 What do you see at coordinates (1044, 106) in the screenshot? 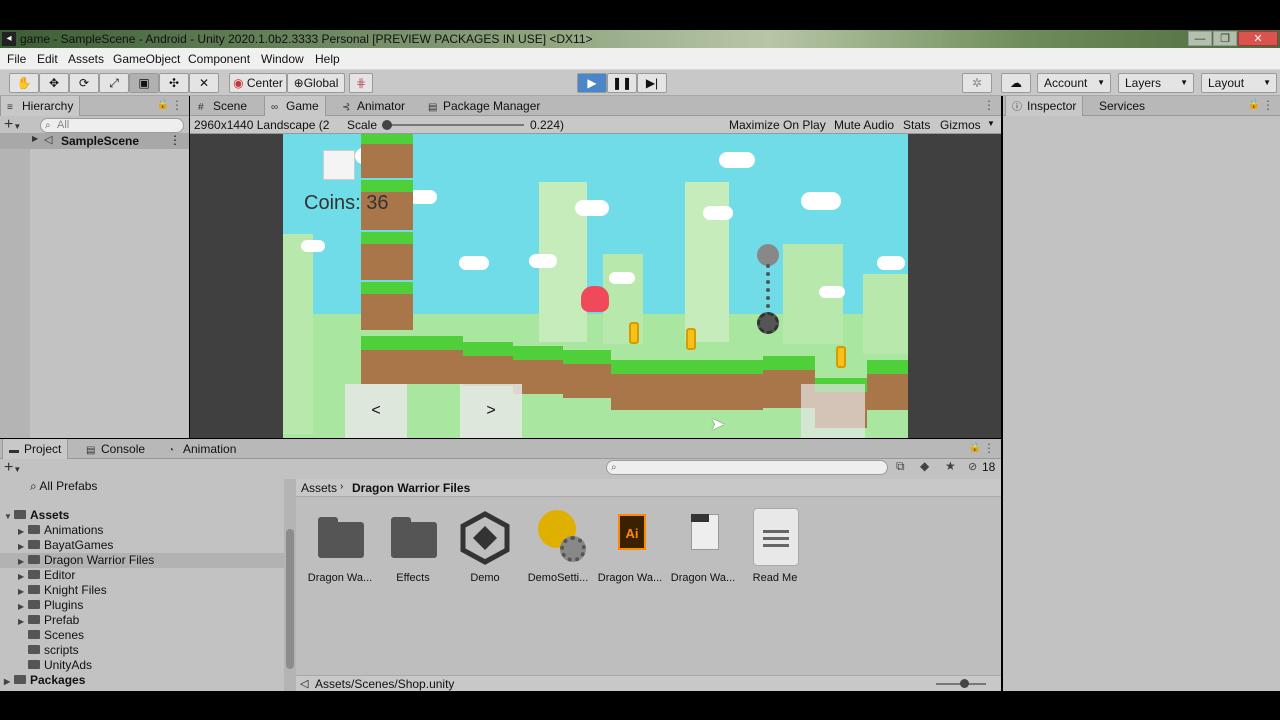
I see `tab-inspector: ⓘ Inspector` at bounding box center [1044, 106].